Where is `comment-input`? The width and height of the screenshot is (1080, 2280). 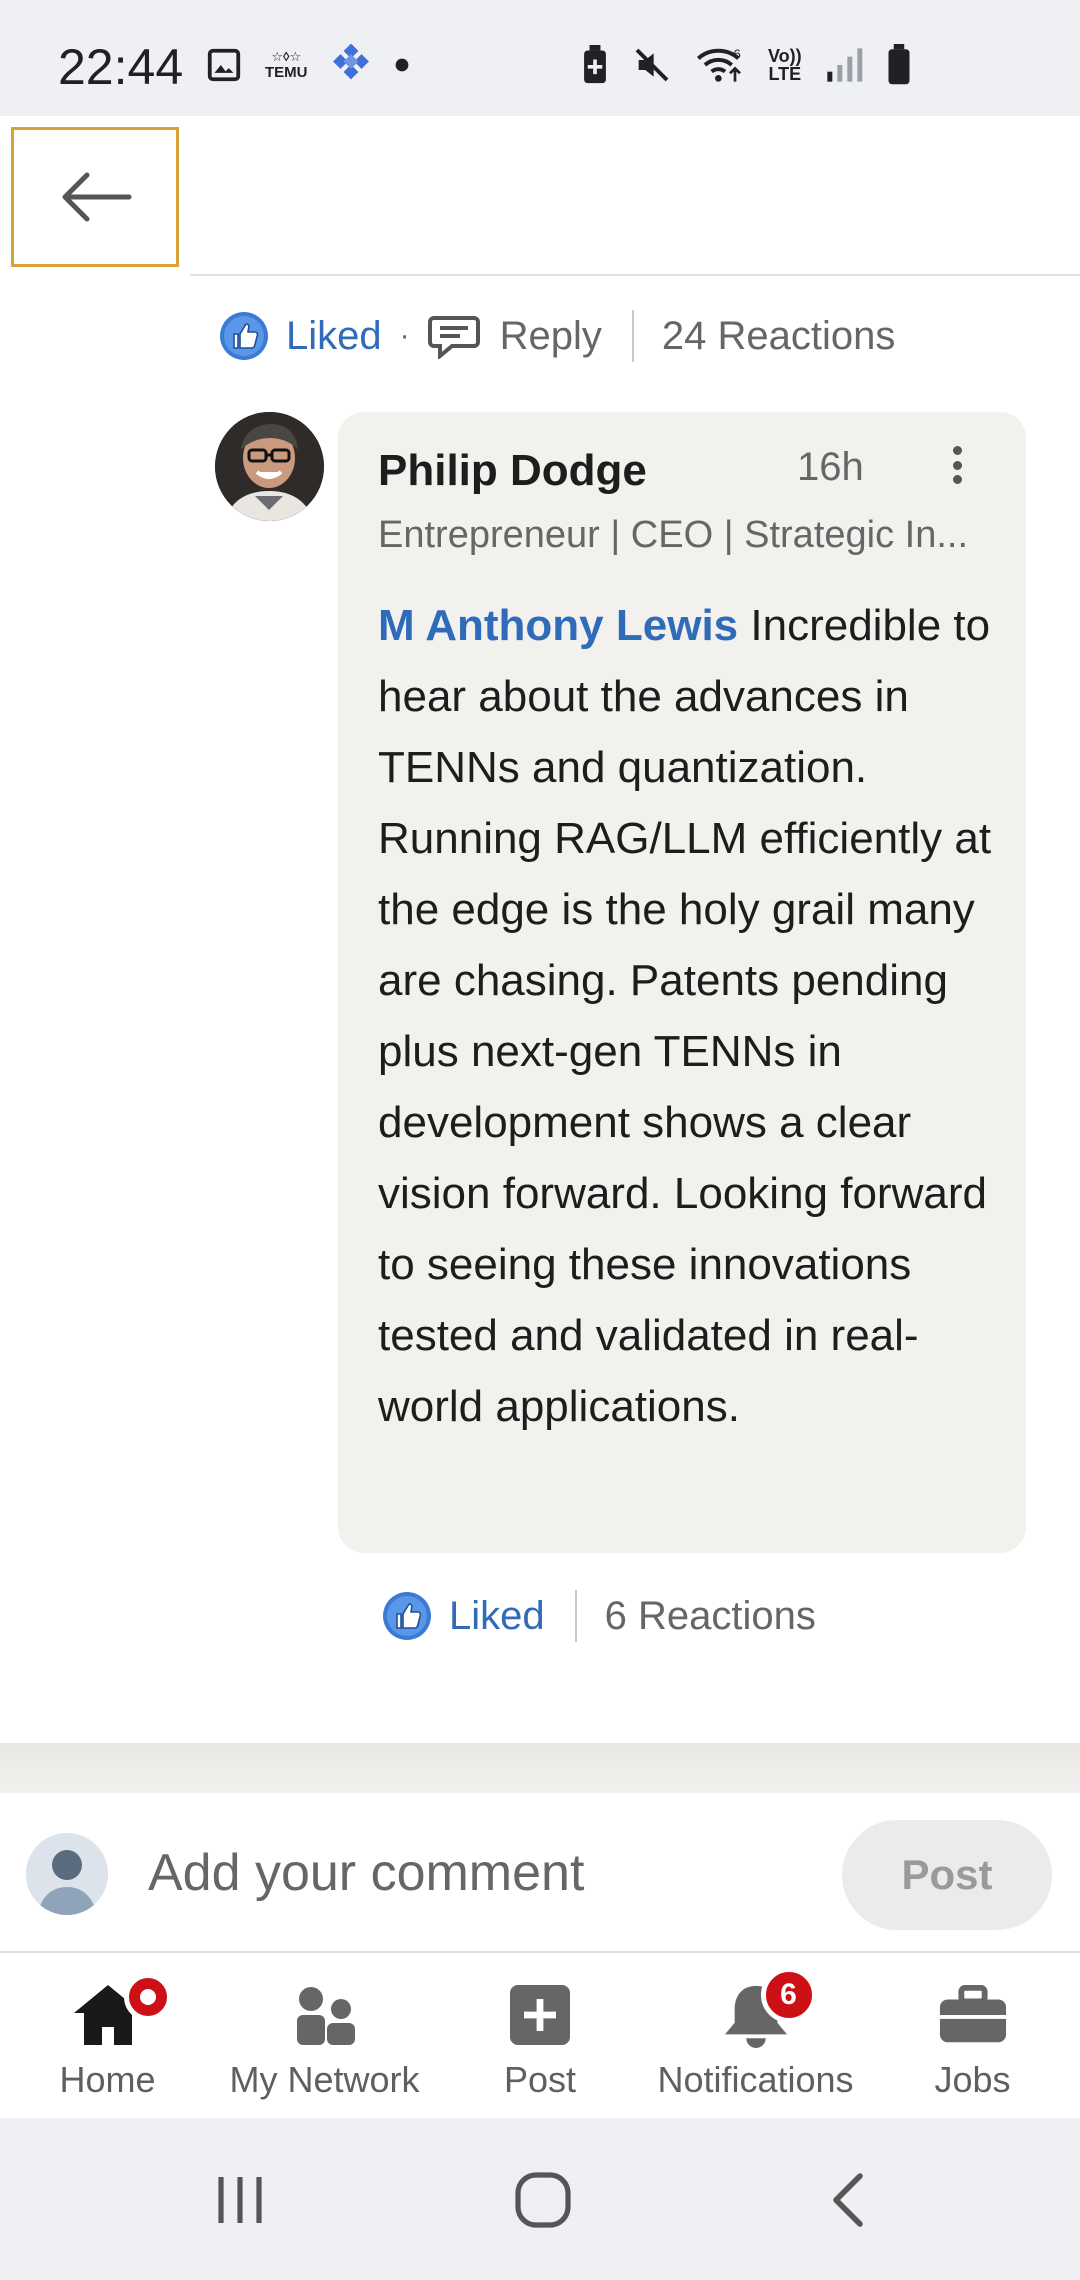 comment-input is located at coordinates (473, 1873).